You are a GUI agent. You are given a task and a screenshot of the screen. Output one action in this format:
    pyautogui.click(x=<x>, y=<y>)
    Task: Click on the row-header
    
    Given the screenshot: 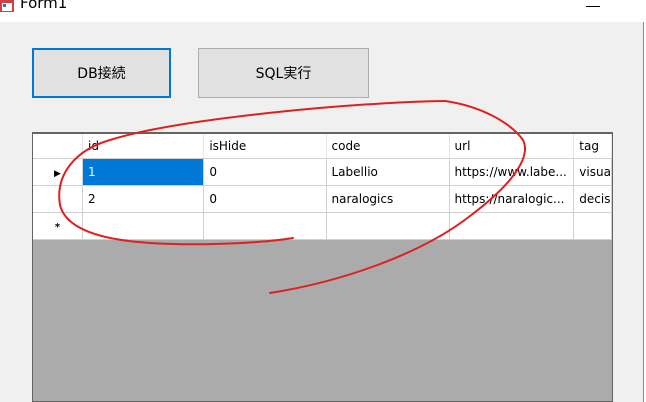 What is the action you would take?
    pyautogui.click(x=58, y=199)
    